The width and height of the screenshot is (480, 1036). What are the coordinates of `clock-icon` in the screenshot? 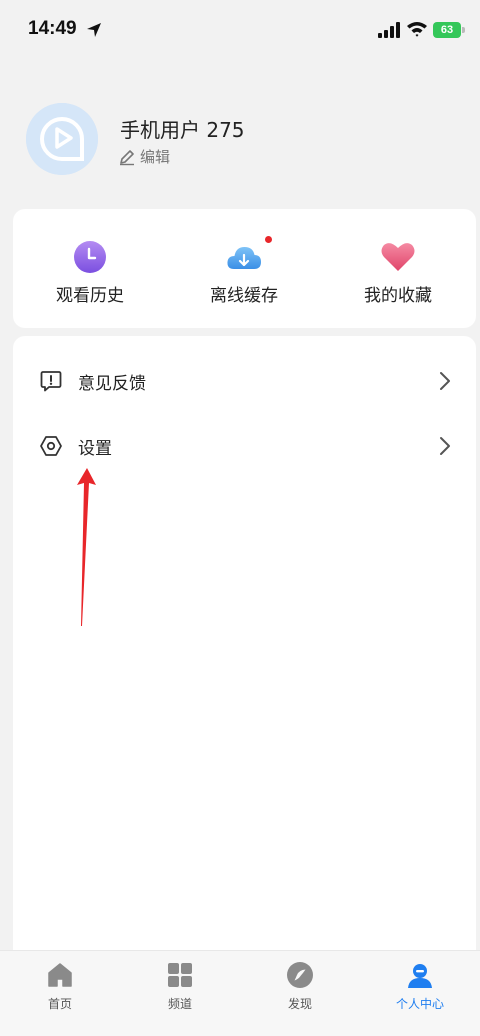 It's located at (90, 257).